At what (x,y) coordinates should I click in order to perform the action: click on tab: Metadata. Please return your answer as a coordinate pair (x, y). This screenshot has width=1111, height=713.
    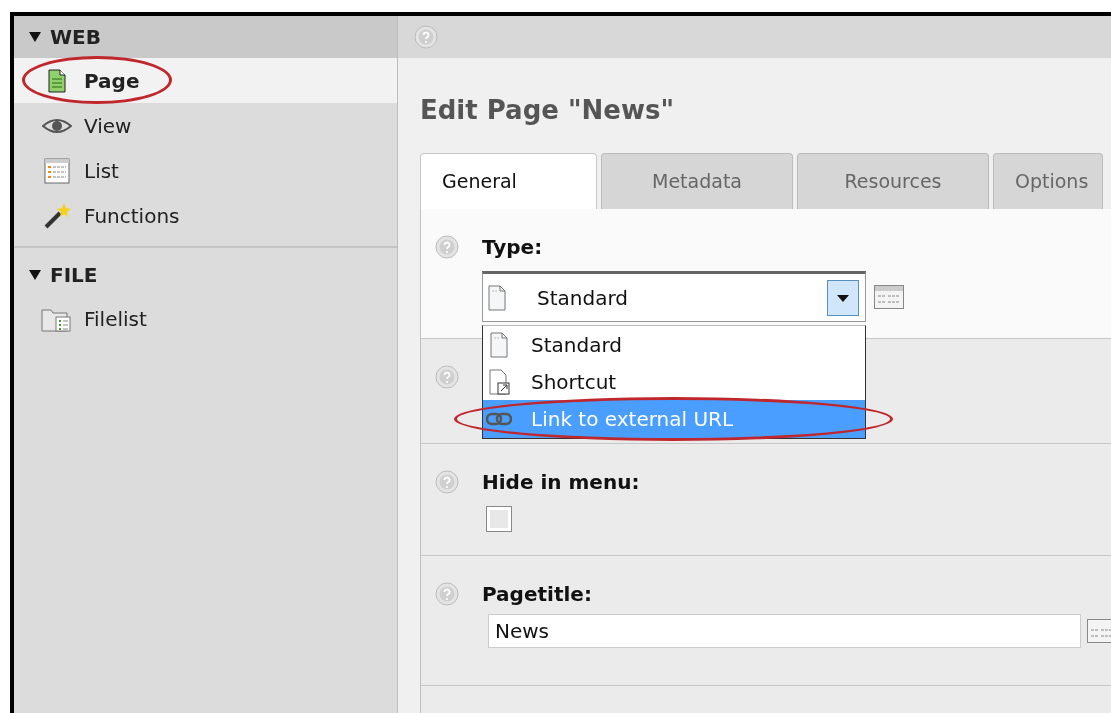
    Looking at the image, I should click on (697, 181).